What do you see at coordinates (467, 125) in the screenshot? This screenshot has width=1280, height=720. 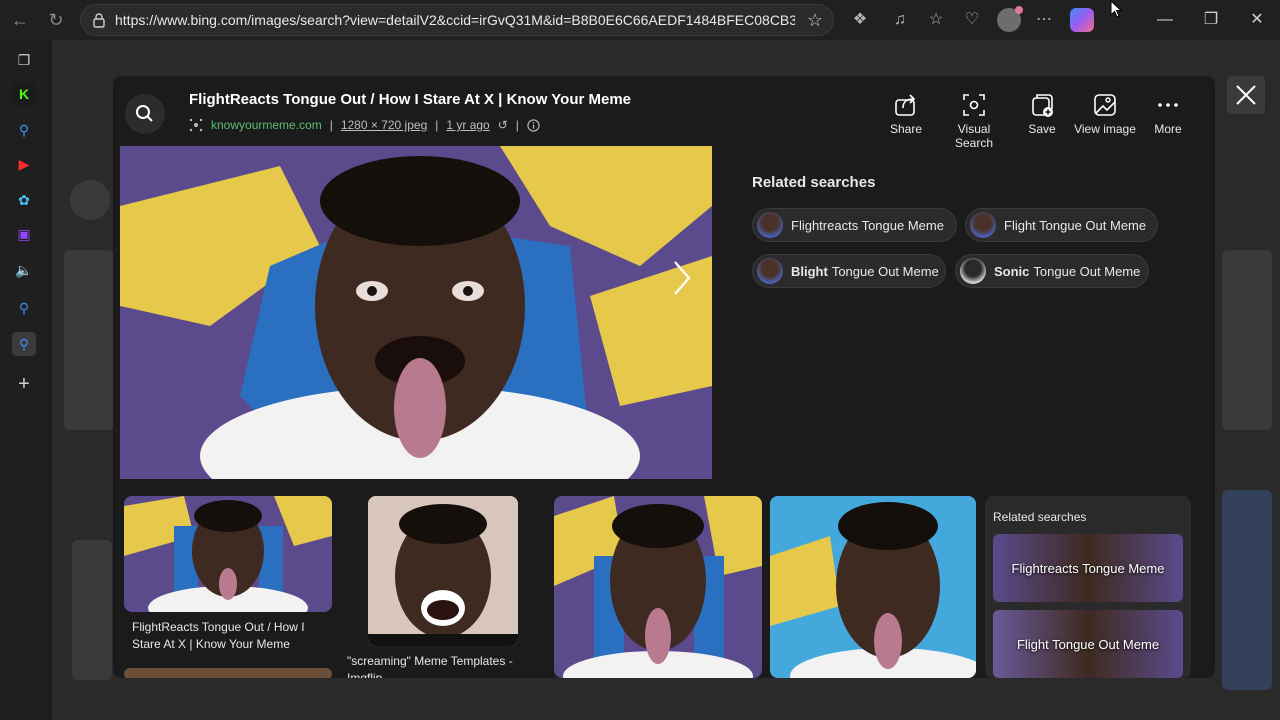 I see `image-age: 1 yr ago` at bounding box center [467, 125].